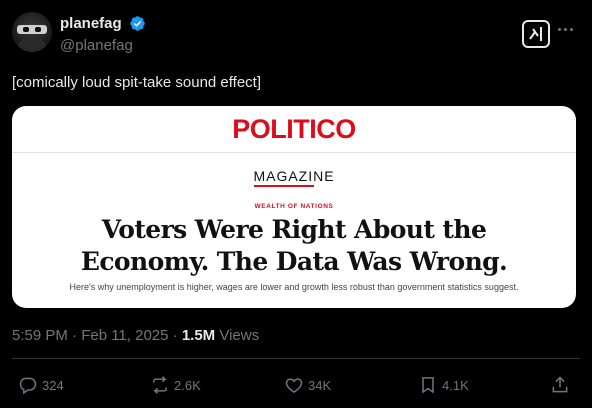 Image resolution: width=592 pixels, height=408 pixels. Describe the element at coordinates (237, 335) in the screenshot. I see `views-label: Views` at that location.